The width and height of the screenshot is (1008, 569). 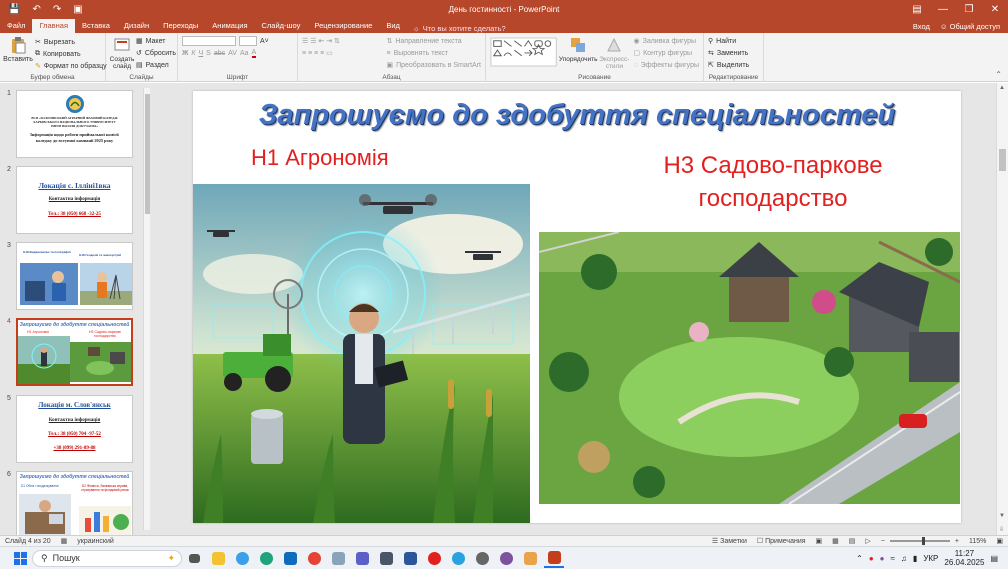 What do you see at coordinates (64, 541) in the screenshot?
I see `spellcheck-icon: ▦` at bounding box center [64, 541].